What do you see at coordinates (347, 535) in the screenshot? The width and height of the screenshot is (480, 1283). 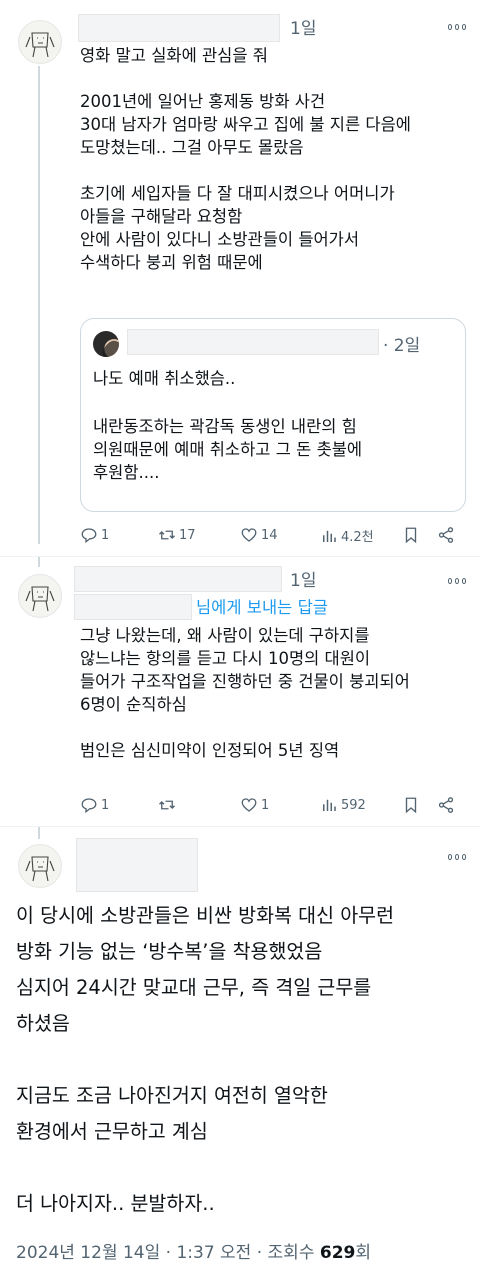 I see `views-button: 4.2천` at bounding box center [347, 535].